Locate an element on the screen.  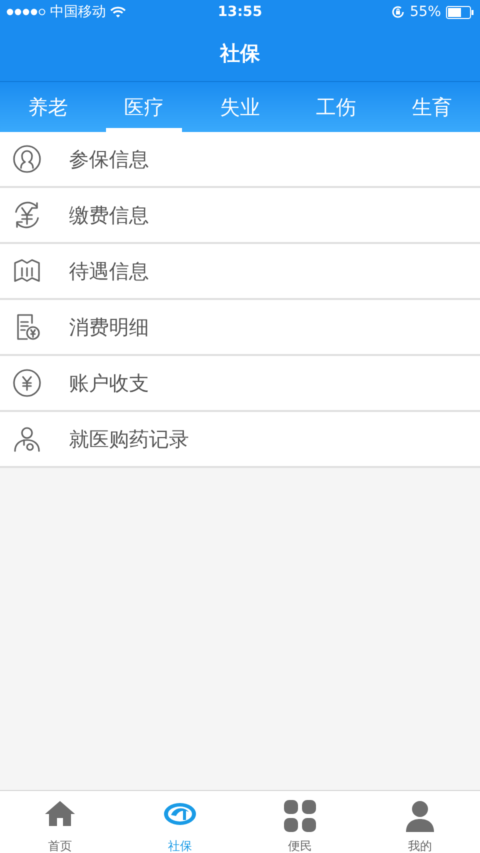
menu-item: 缴费信息 is located at coordinates (240, 216).